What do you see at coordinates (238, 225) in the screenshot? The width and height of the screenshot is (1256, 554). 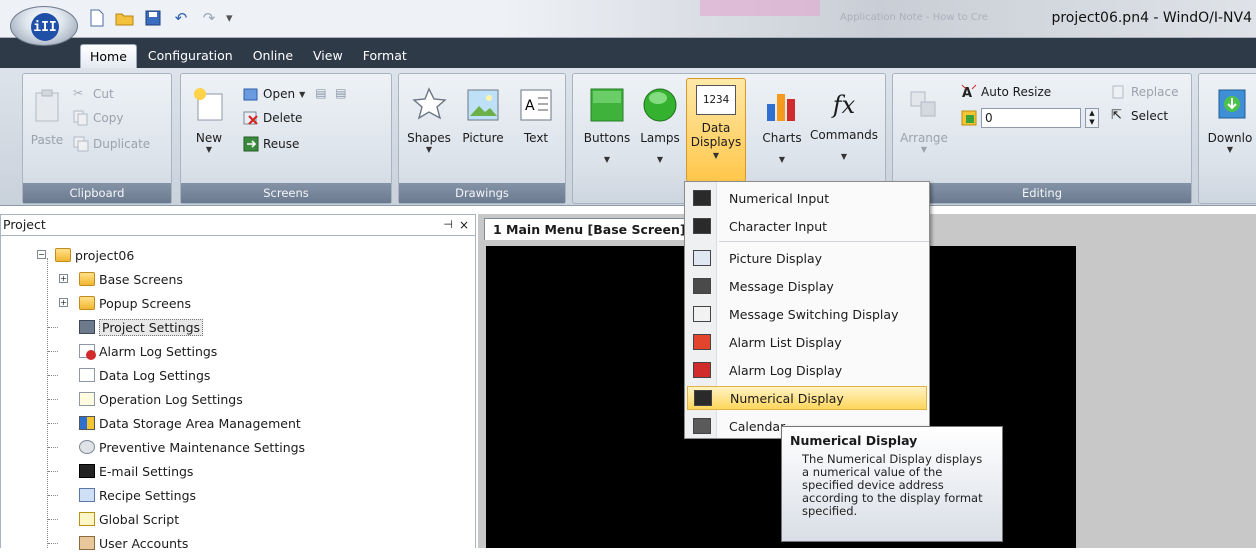 I see `project-panel-header: Project ⊣ ×` at bounding box center [238, 225].